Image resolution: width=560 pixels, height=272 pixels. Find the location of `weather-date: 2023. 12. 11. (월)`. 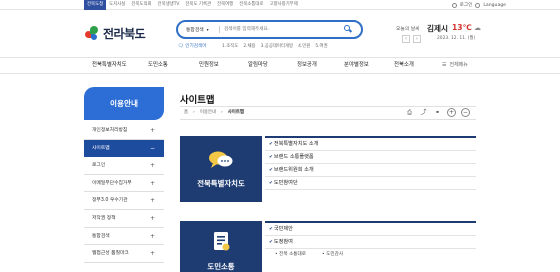

weather-date: 2023. 12. 11. (월) is located at coordinates (456, 38).